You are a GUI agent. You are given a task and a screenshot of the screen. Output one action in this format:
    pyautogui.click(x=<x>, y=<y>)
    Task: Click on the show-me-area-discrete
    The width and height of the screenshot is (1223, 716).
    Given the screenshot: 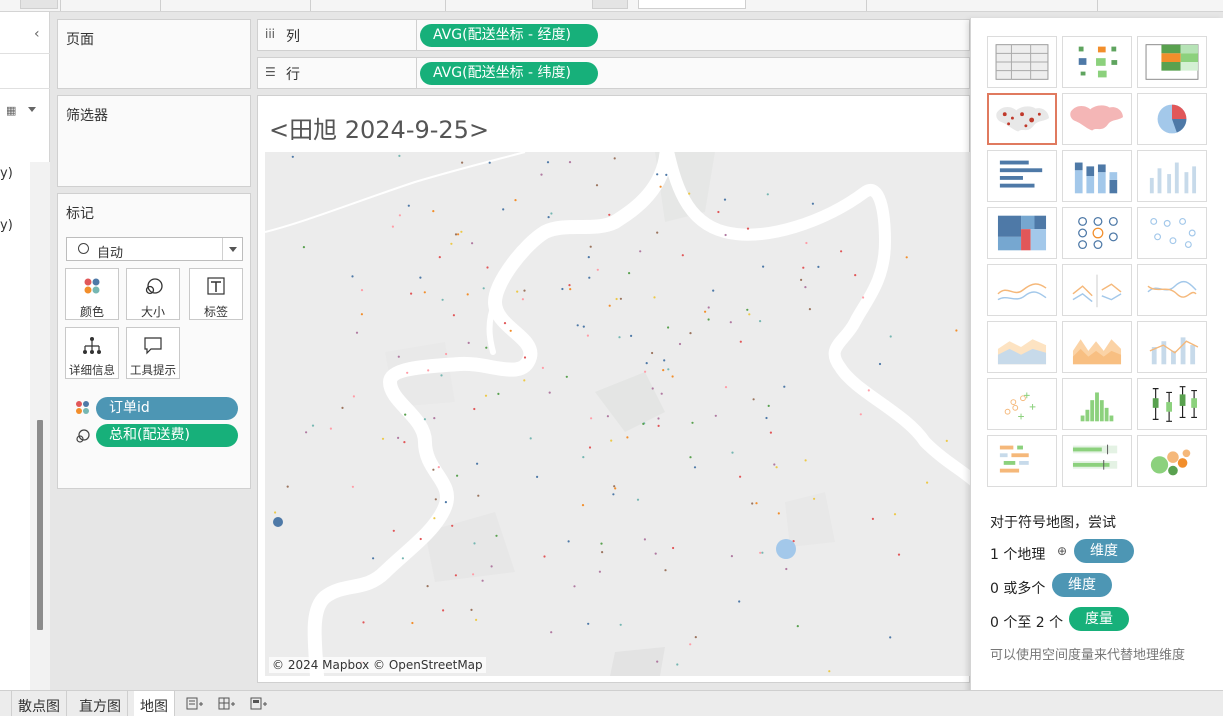 What is the action you would take?
    pyautogui.click(x=1097, y=347)
    